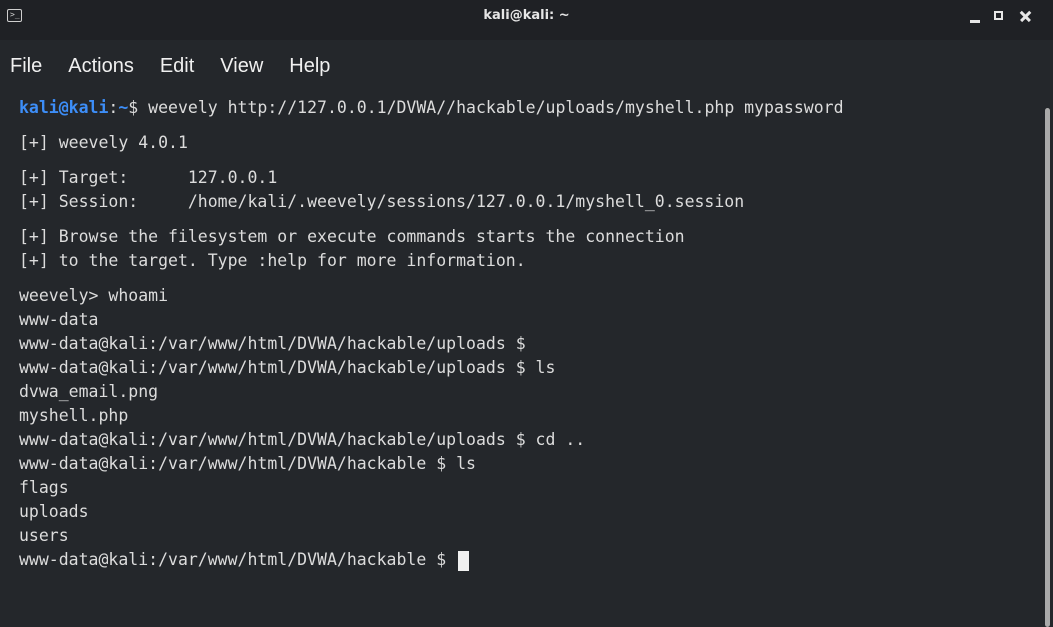 Image resolution: width=1053 pixels, height=627 pixels. Describe the element at coordinates (26, 66) in the screenshot. I see `menu-file: File` at that location.